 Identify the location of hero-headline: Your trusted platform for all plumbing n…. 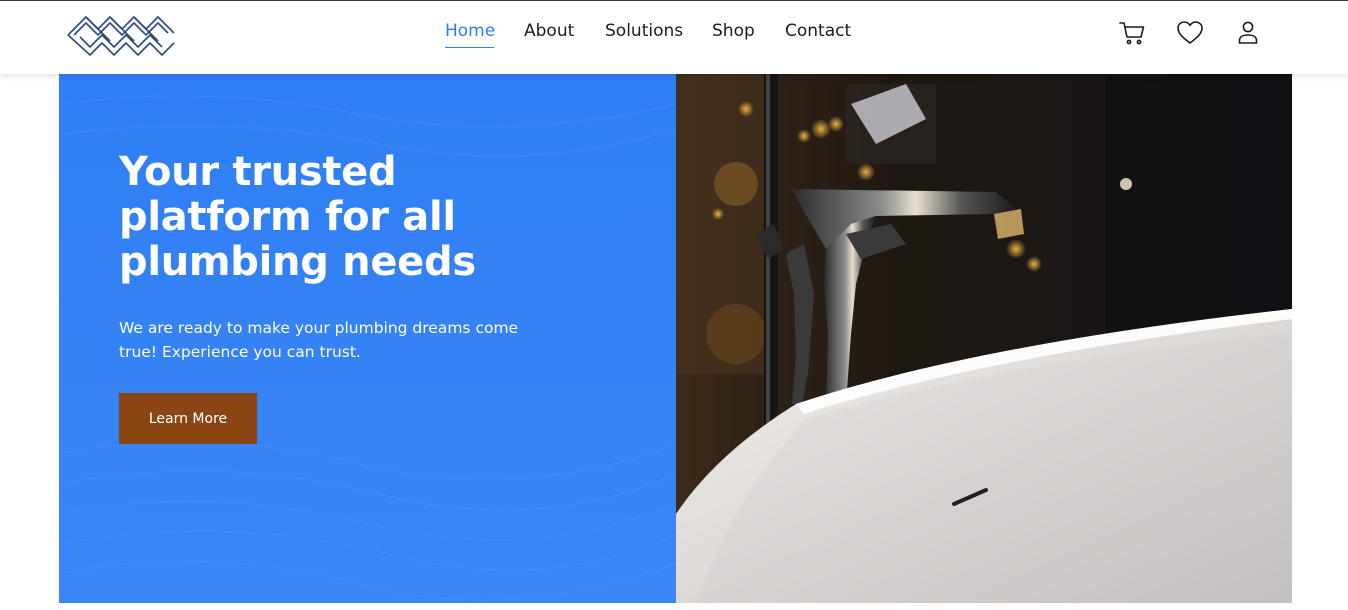
(297, 217).